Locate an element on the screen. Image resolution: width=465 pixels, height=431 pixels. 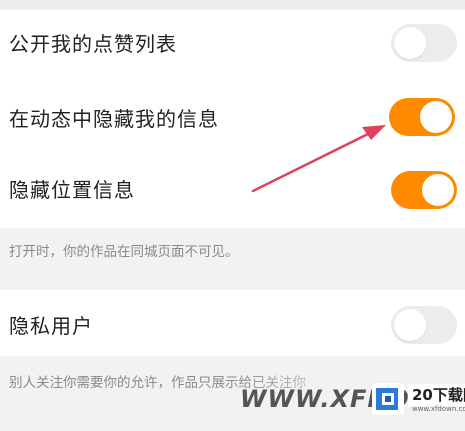
toggle-hide-location is located at coordinates (424, 190).